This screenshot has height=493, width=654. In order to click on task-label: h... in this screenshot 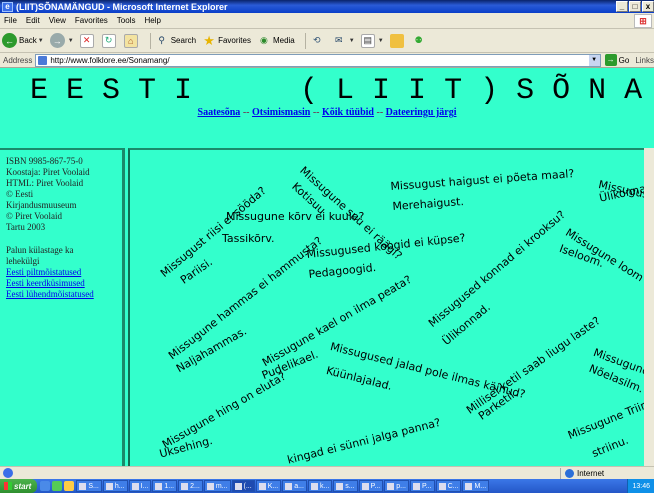, I will do `click(119, 486)`.